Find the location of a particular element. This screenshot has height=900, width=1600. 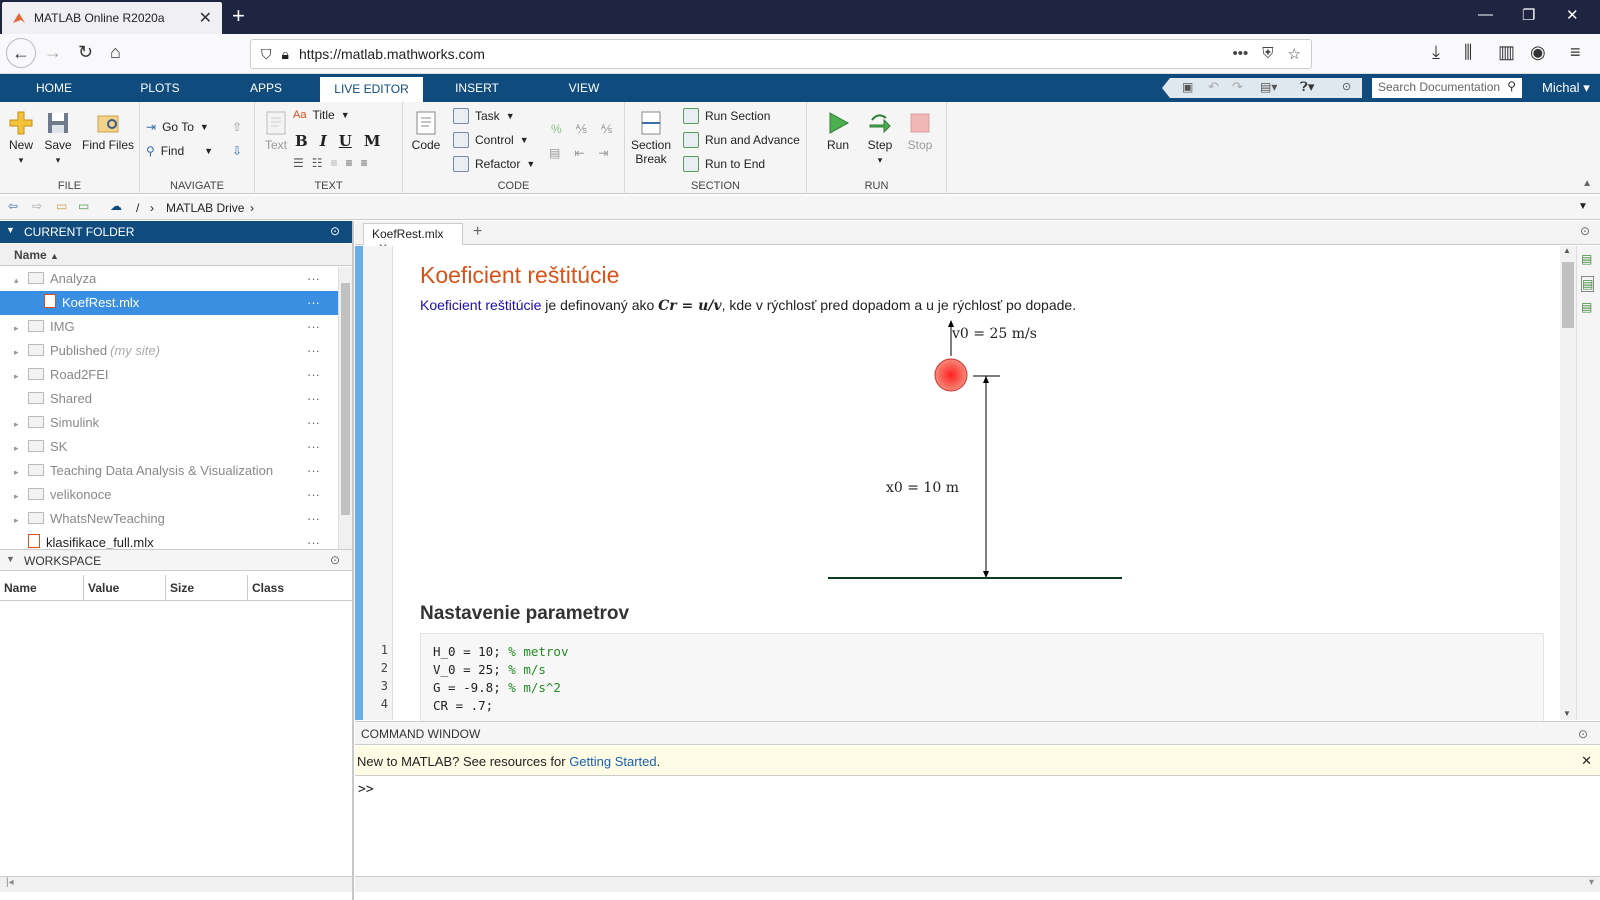

run-to-end-button: Run to End is located at coordinates (724, 164).